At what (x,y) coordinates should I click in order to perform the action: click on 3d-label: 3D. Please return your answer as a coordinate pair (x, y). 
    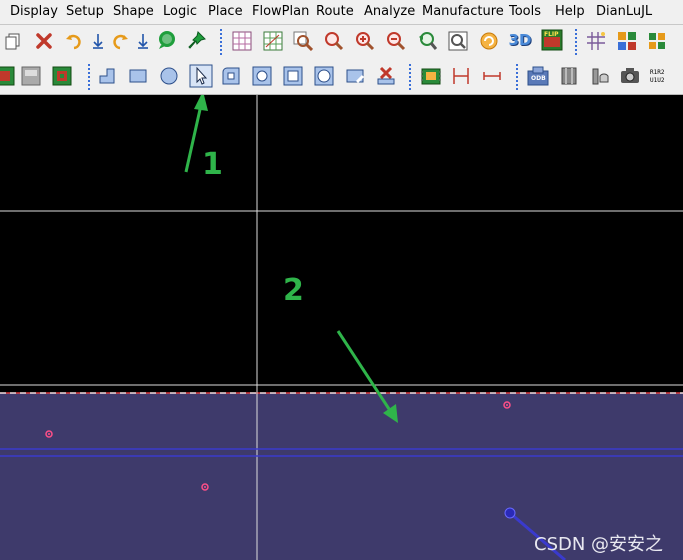
    Looking at the image, I should click on (520, 40).